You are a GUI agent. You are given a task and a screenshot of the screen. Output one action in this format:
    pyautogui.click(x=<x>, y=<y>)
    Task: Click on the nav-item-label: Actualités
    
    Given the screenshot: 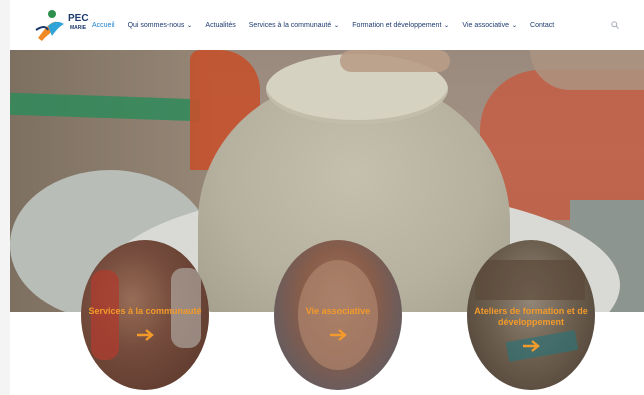 What is the action you would take?
    pyautogui.click(x=220, y=25)
    